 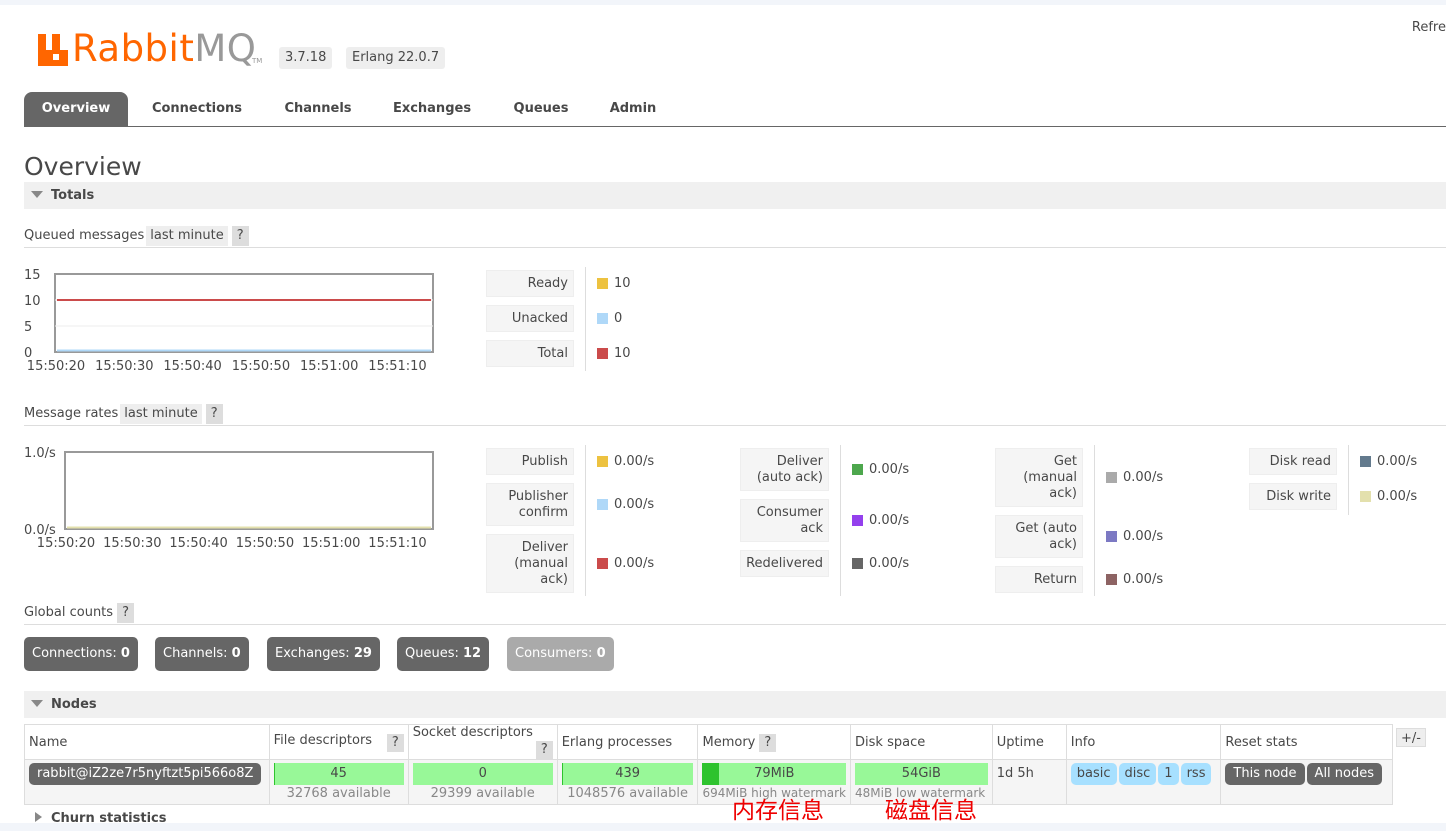 I want to click on info-cell: basic disc 1 rss, so click(x=1143, y=782).